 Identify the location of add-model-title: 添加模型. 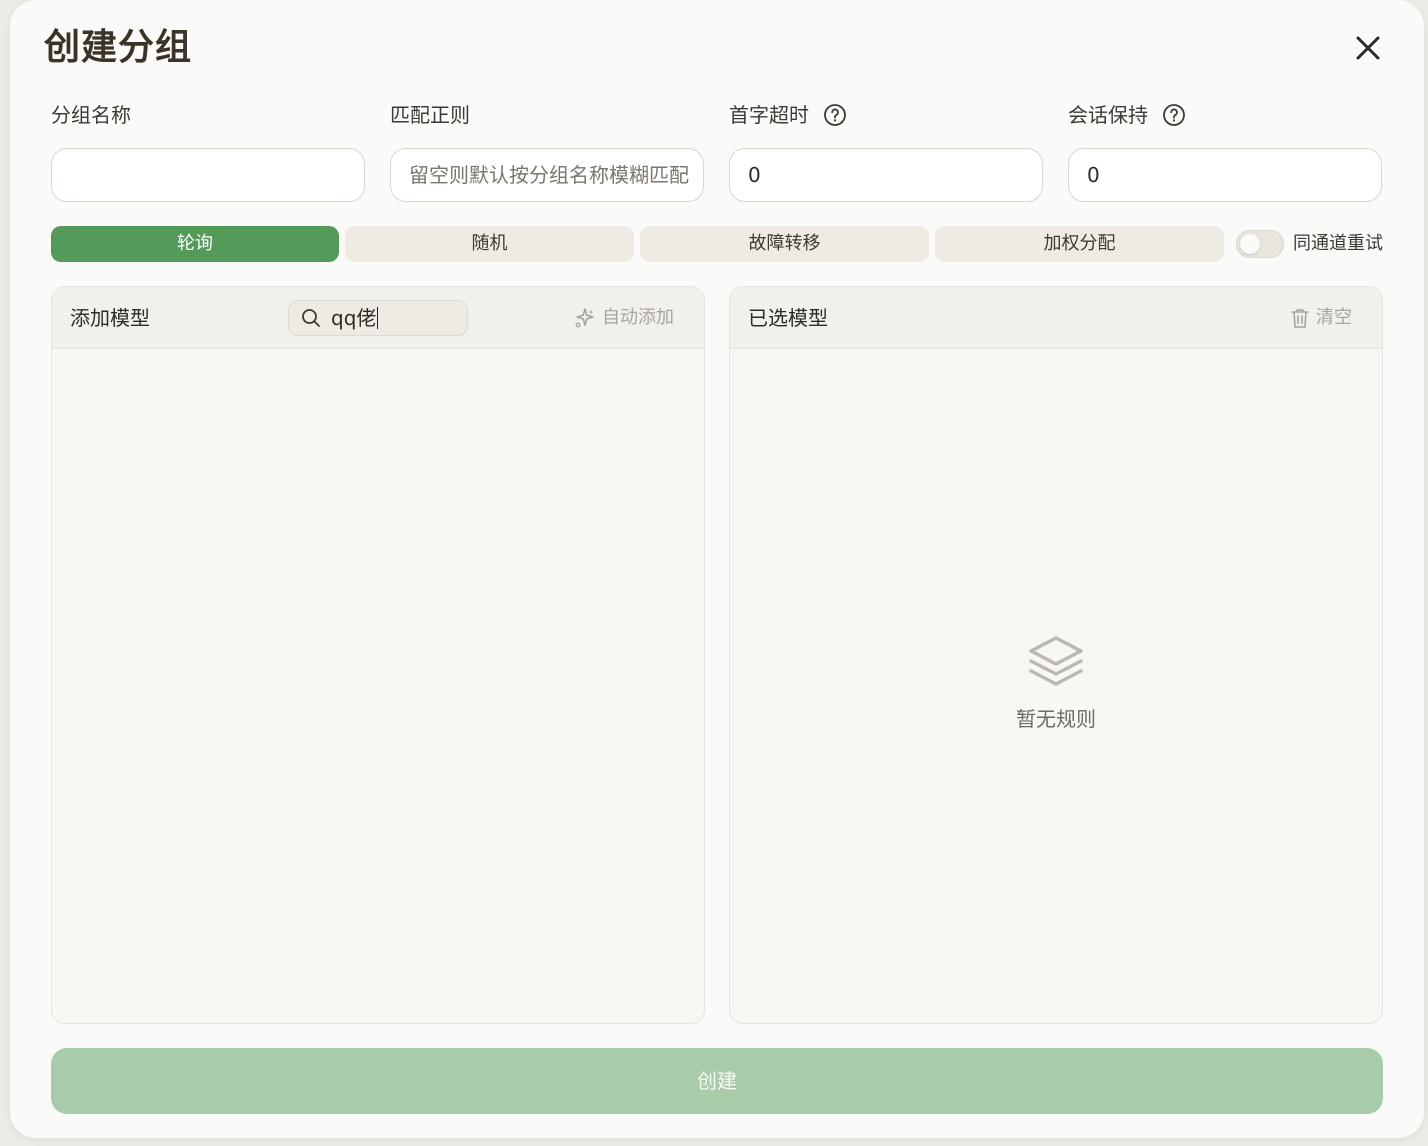
(110, 318).